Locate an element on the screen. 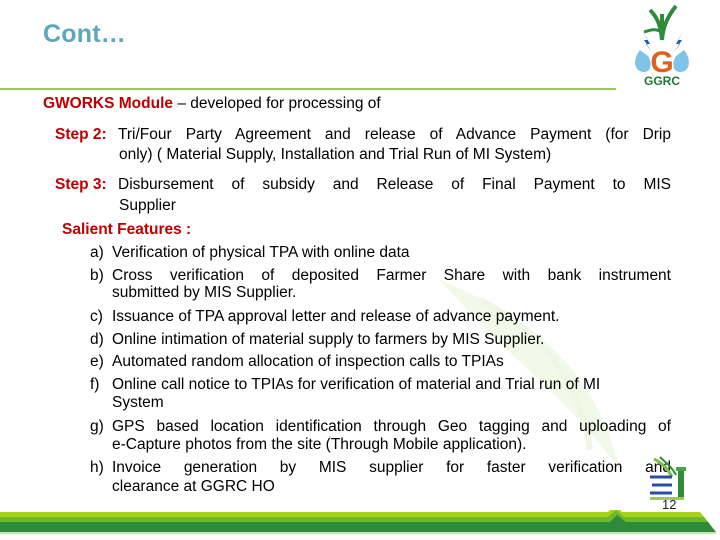 This screenshot has height=540, width=720. step-label: Step 2: is located at coordinates (81, 134).